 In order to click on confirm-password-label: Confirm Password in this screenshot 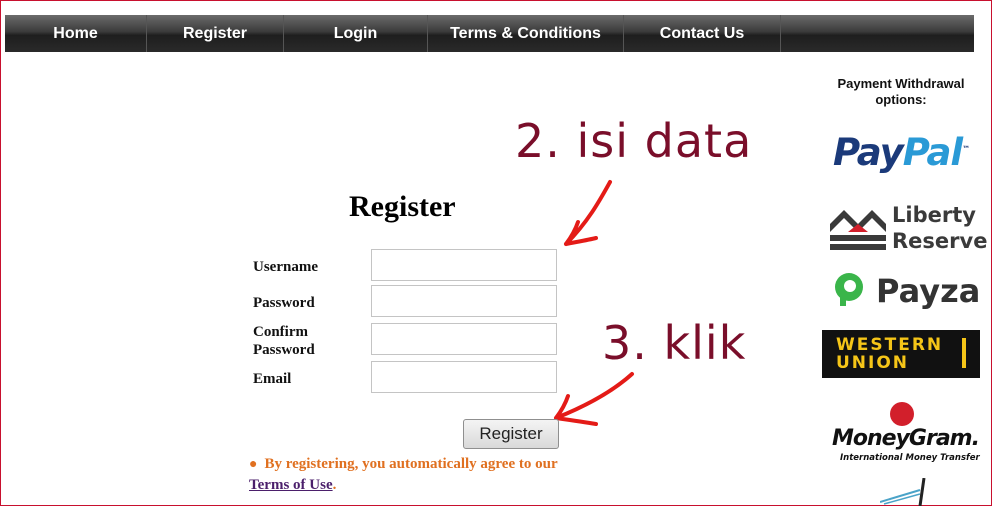, I will do `click(284, 341)`.